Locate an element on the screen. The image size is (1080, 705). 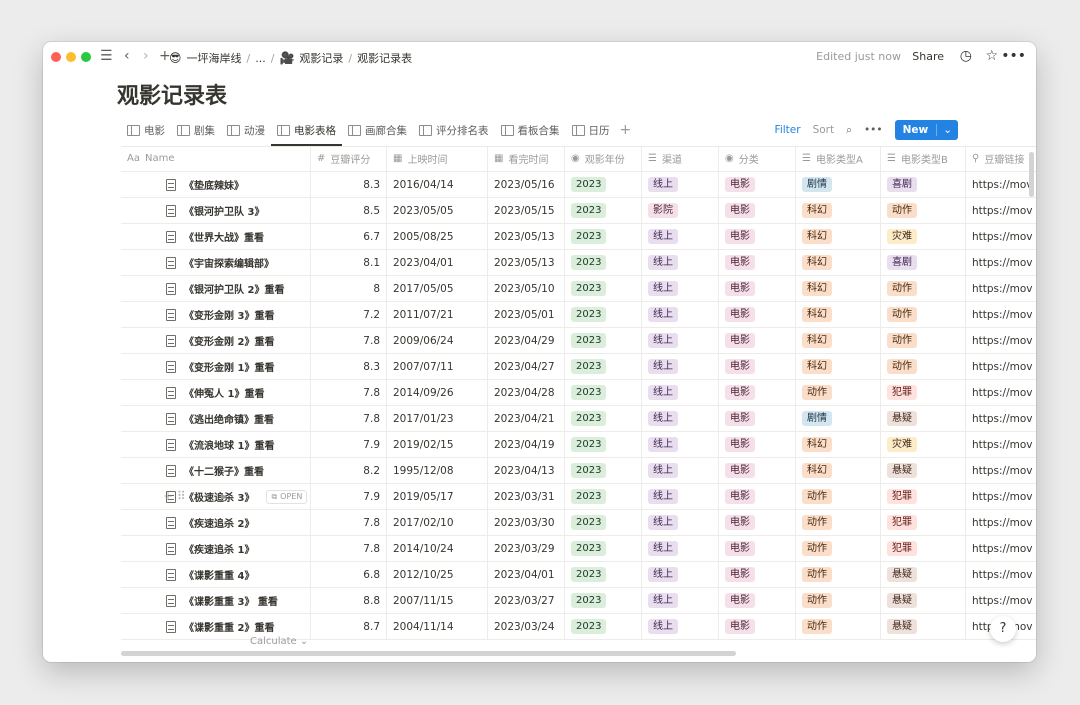
forward-icon: › is located at coordinates (146, 56).